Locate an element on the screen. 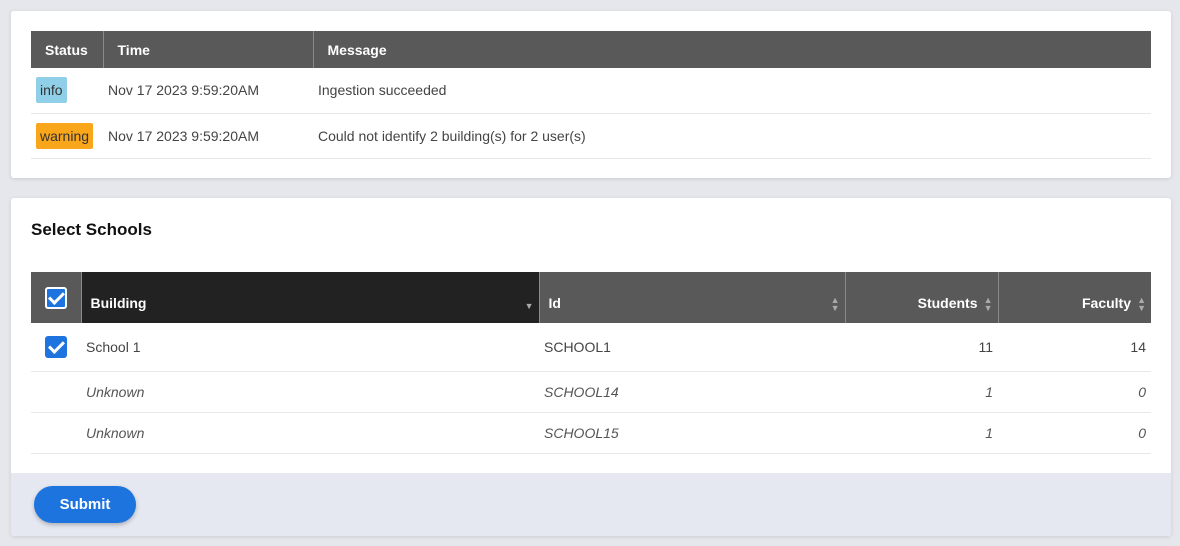  id-column-header: Id ▲ ▼ is located at coordinates (692, 297).